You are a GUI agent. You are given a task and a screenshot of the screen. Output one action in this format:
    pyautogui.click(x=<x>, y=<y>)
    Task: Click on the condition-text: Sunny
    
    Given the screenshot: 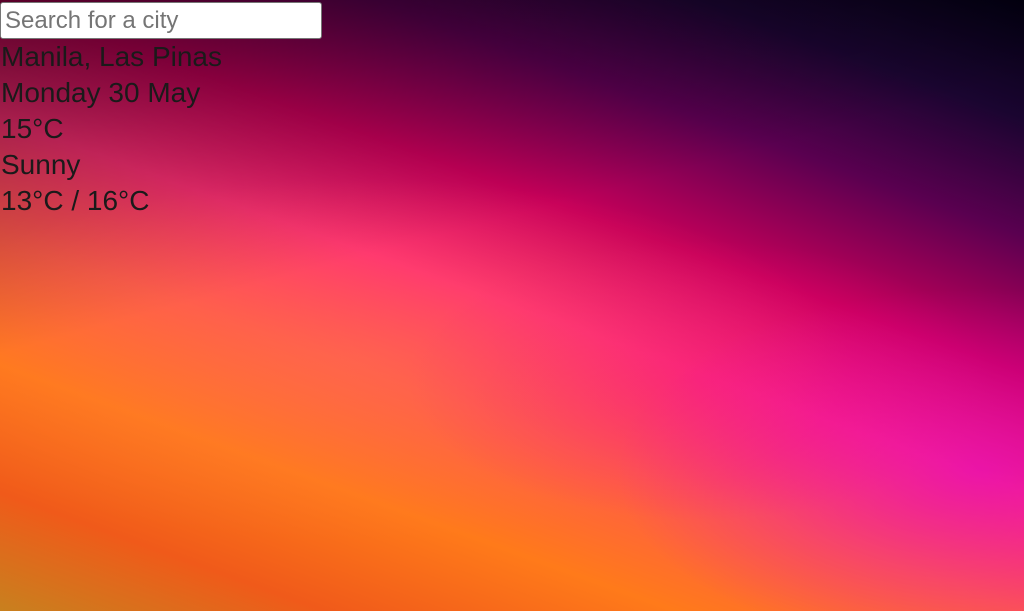 What is the action you would take?
    pyautogui.click(x=41, y=164)
    